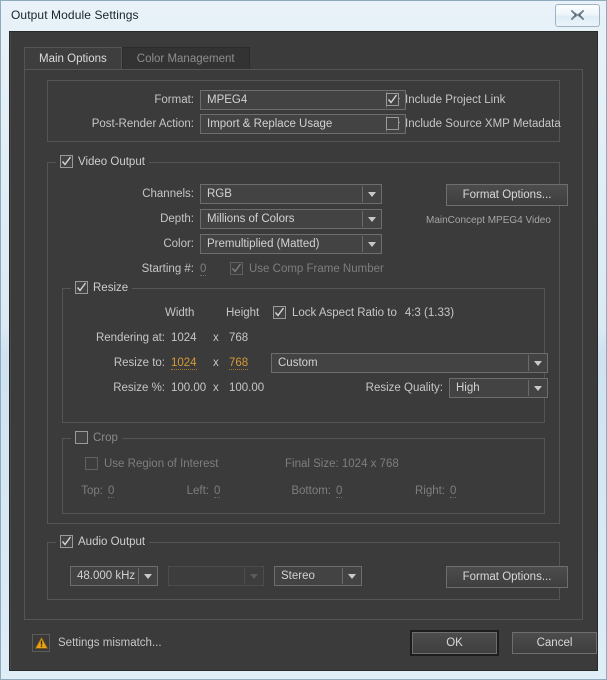 This screenshot has width=607, height=680. What do you see at coordinates (454, 643) in the screenshot?
I see `ok-button: OK` at bounding box center [454, 643].